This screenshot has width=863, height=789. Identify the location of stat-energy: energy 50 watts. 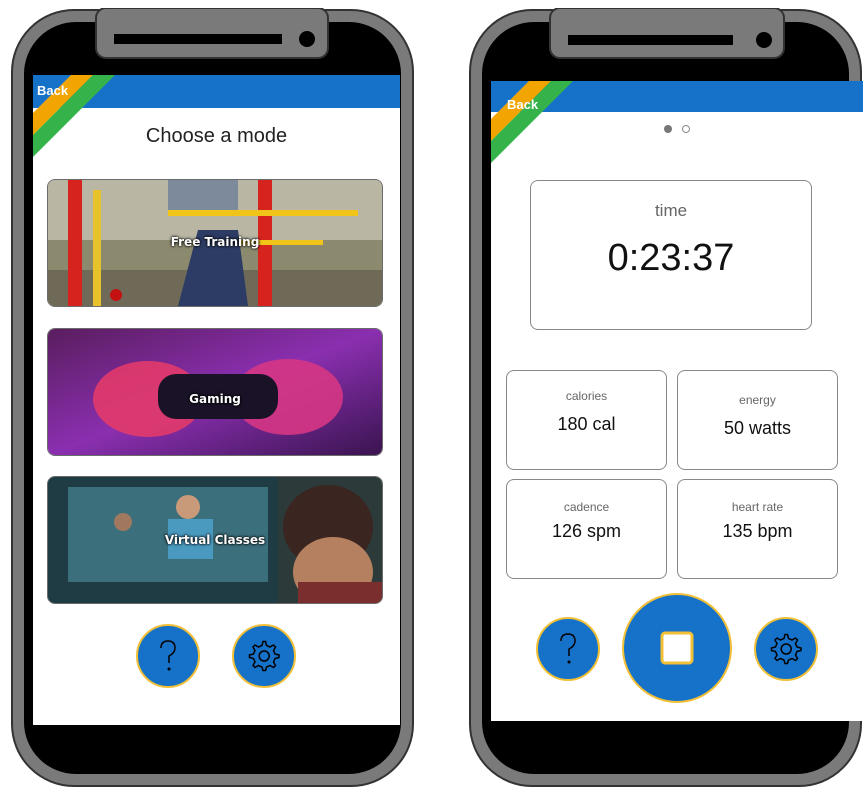
(757, 420).